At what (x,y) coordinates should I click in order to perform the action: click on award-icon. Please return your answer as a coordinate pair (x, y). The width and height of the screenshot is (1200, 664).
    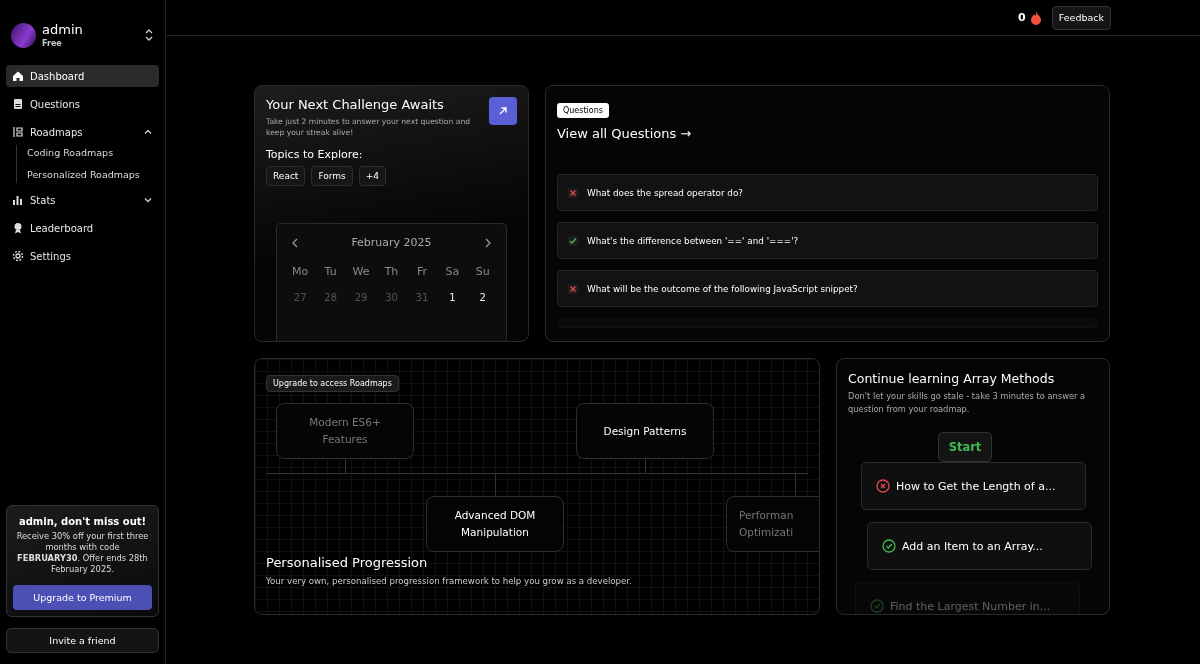
    Looking at the image, I should click on (18, 228).